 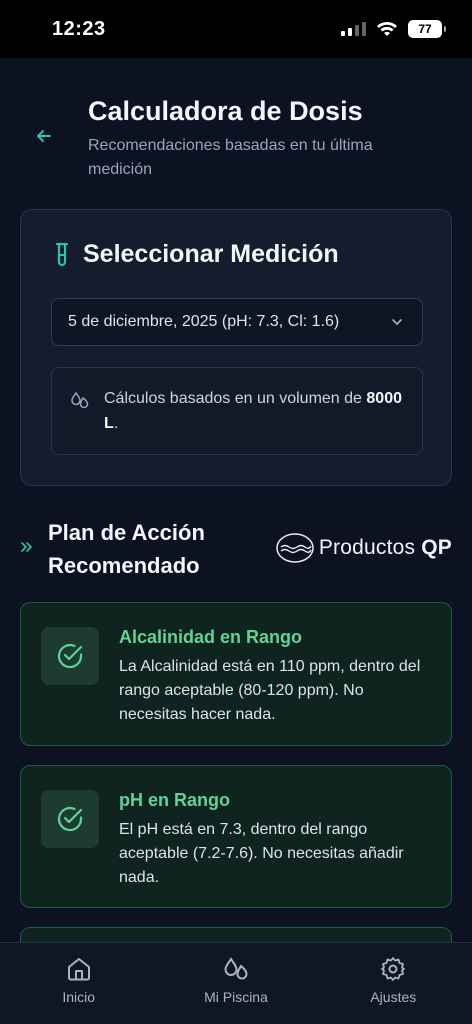 I want to click on result-title: Alcalinidad en Rango, so click(x=211, y=637).